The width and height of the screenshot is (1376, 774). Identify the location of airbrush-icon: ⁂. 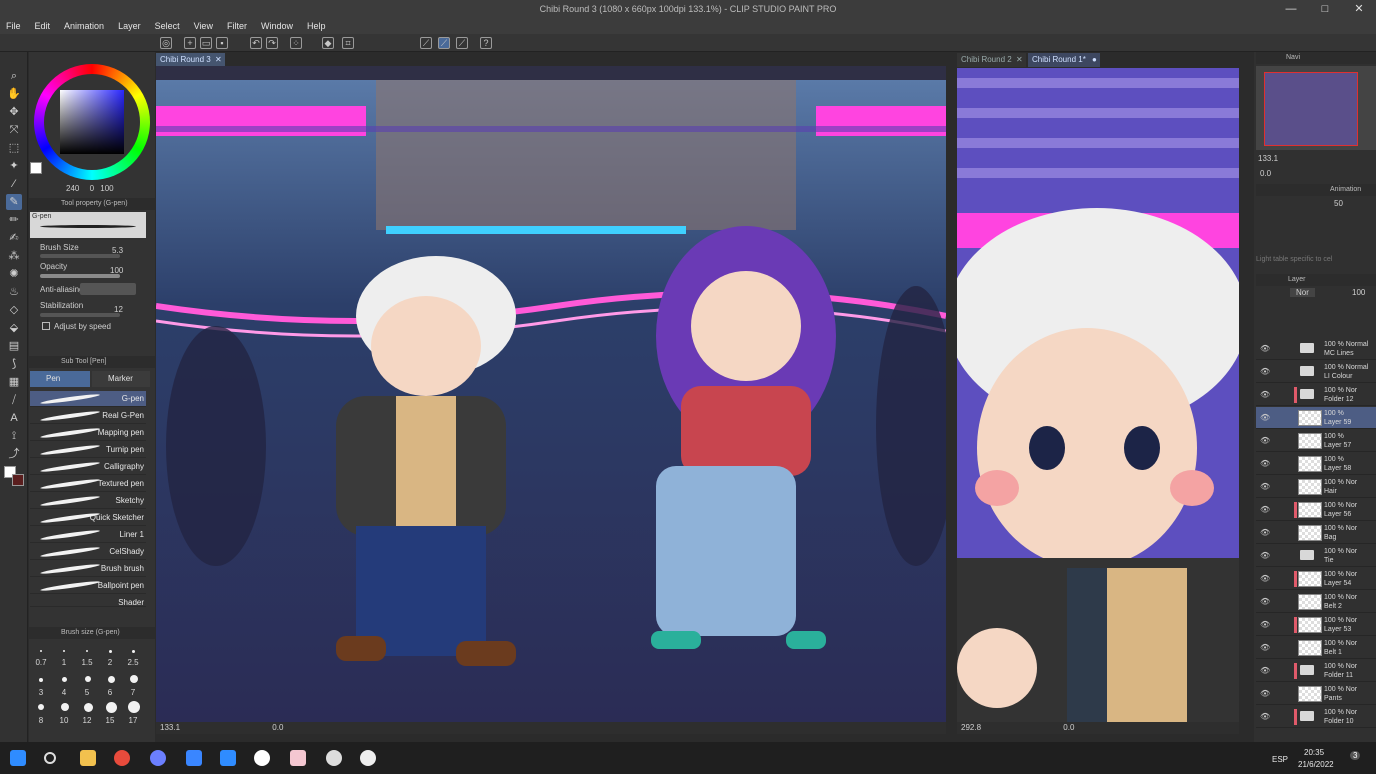
(14, 256).